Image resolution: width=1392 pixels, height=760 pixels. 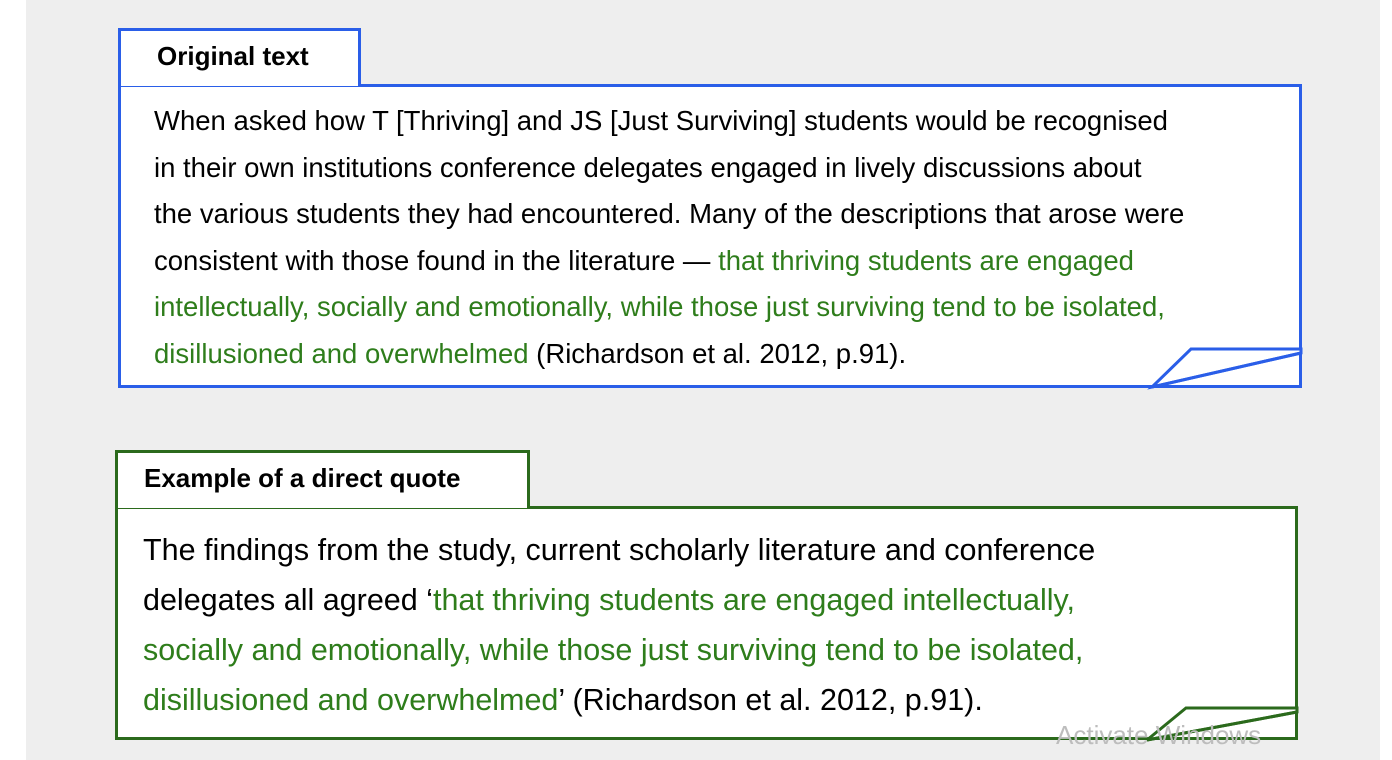 What do you see at coordinates (288, 600) in the screenshot?
I see `text-segment: delegates all agreed ‘` at bounding box center [288, 600].